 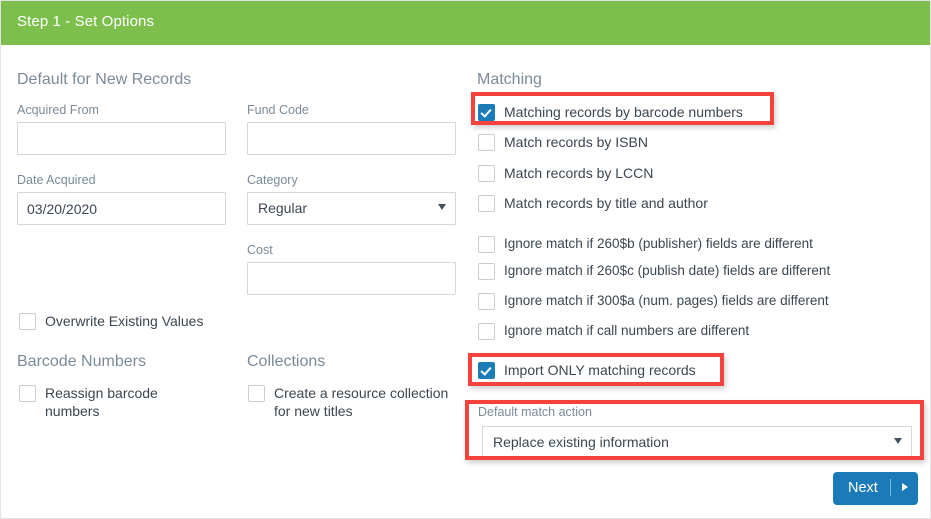 I want to click on category-selected-value: Regular, so click(x=283, y=208).